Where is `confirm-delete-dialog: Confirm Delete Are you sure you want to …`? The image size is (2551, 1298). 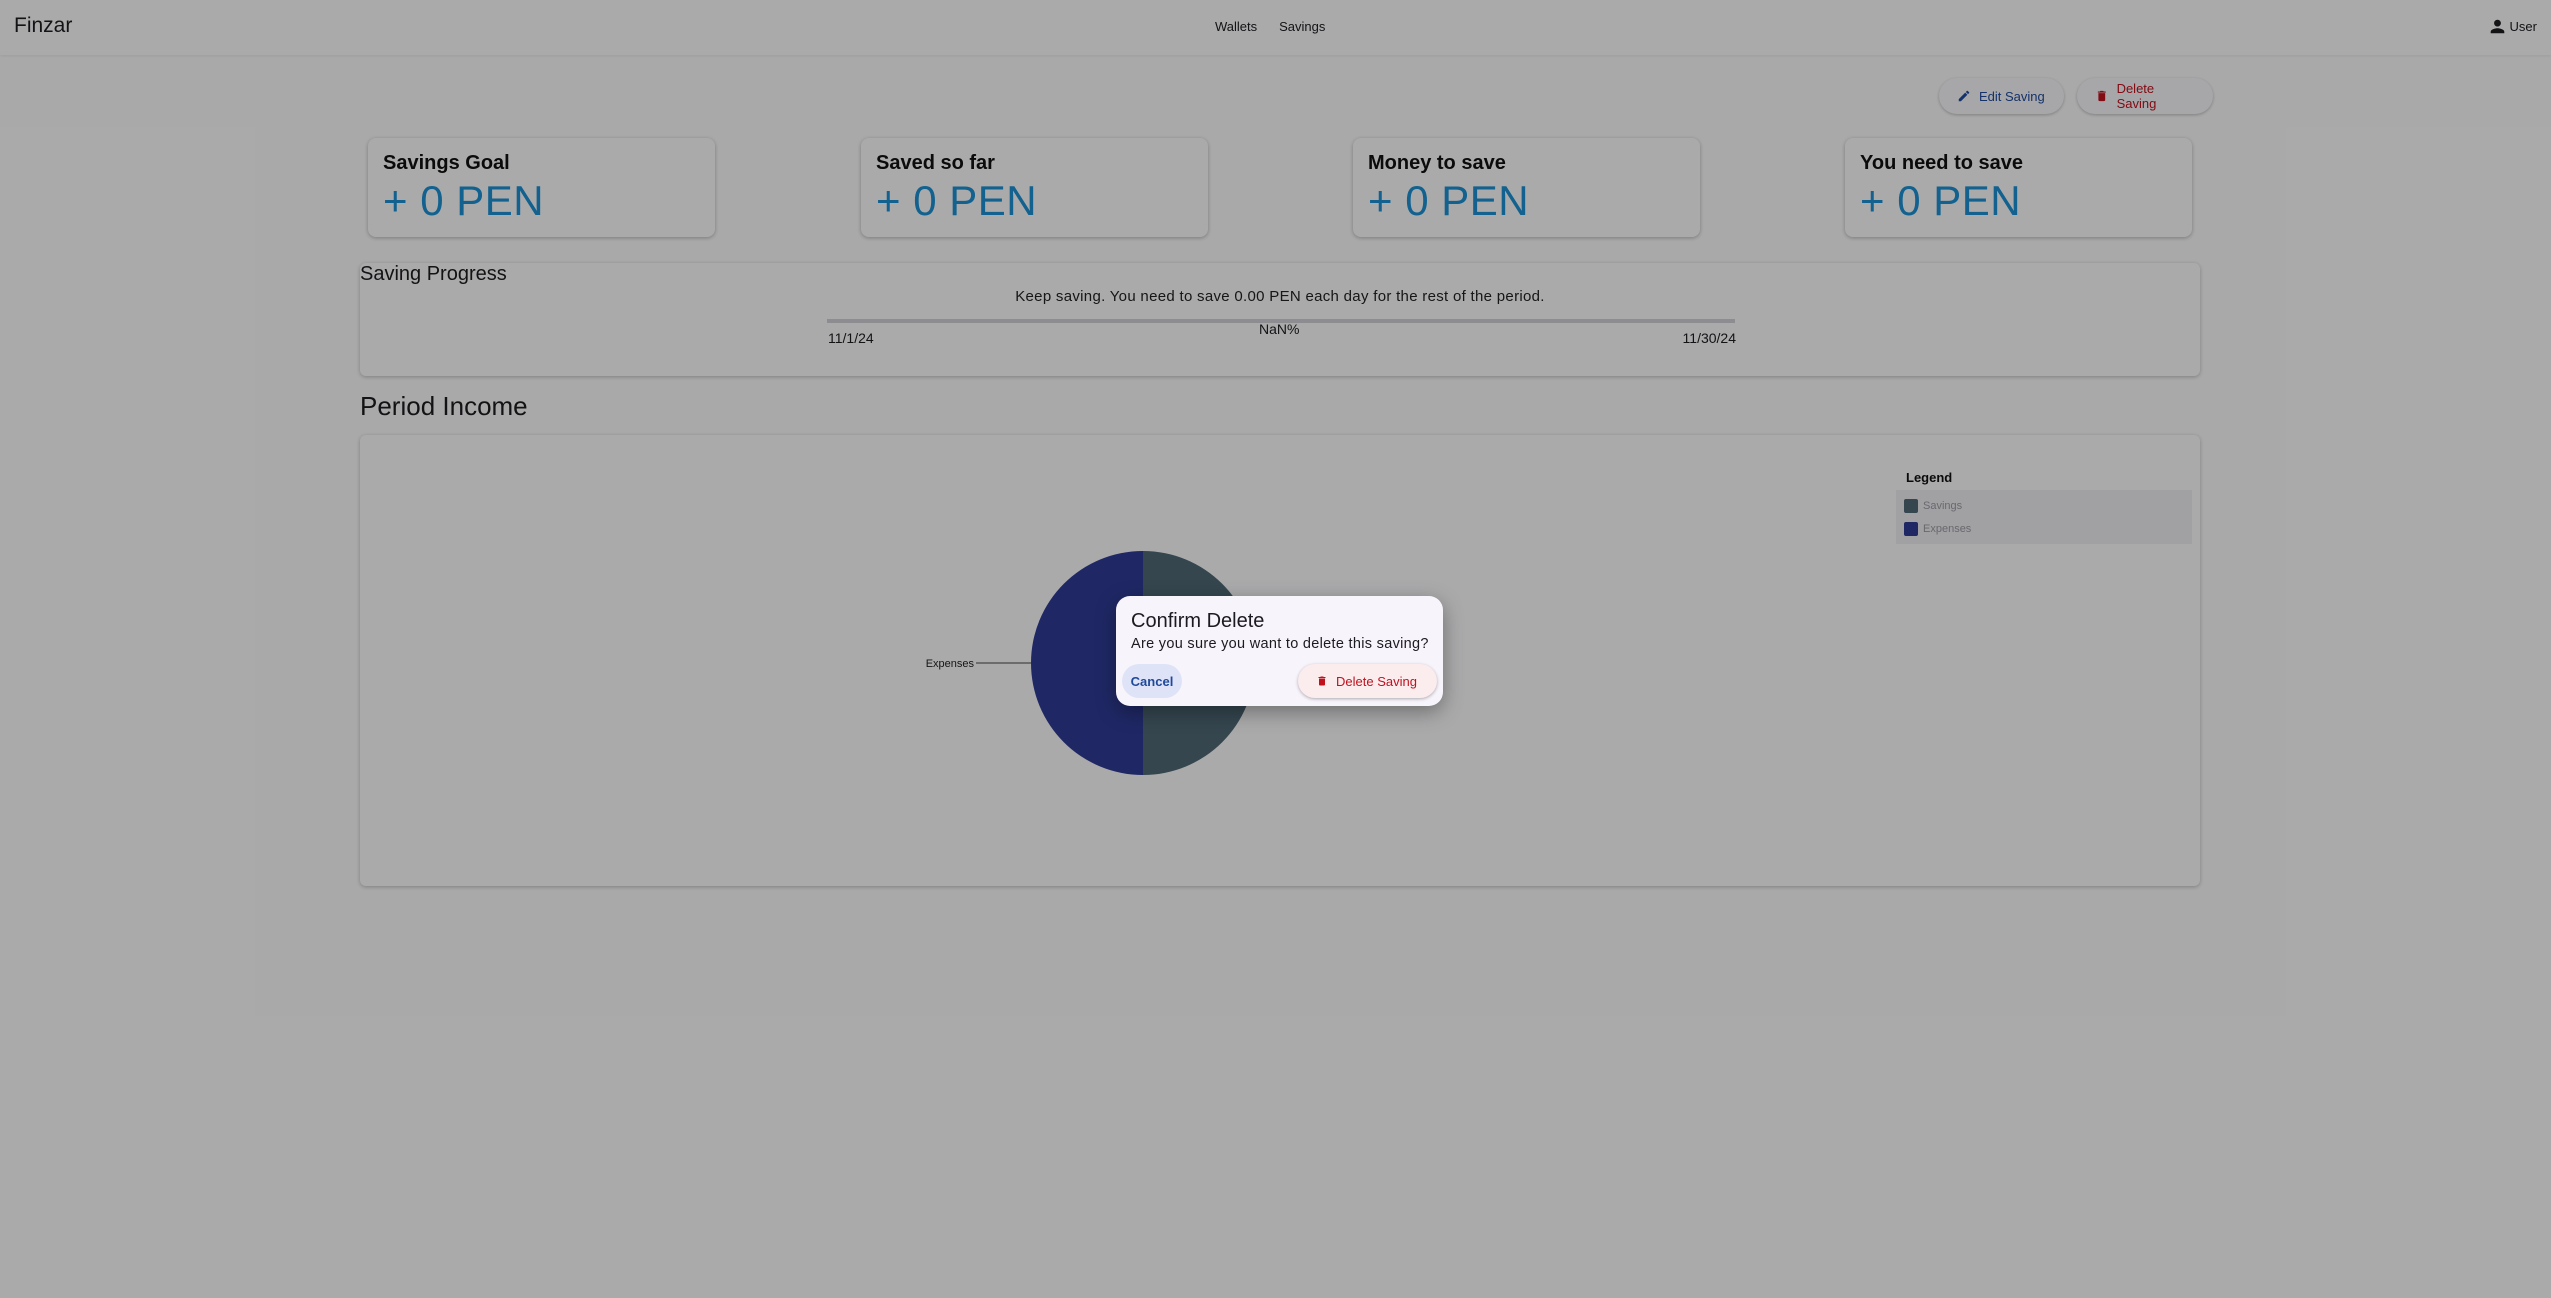
confirm-delete-dialog: Confirm Delete Are you sure you want to … is located at coordinates (1279, 651).